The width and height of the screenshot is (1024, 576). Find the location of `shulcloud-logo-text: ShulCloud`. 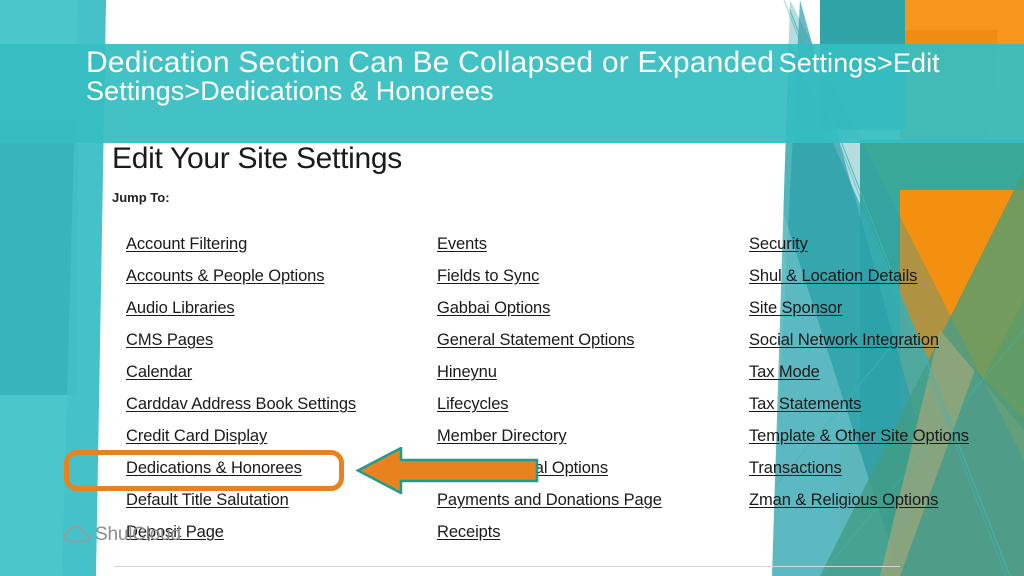

shulcloud-logo-text: ShulCloud is located at coordinates (138, 534).